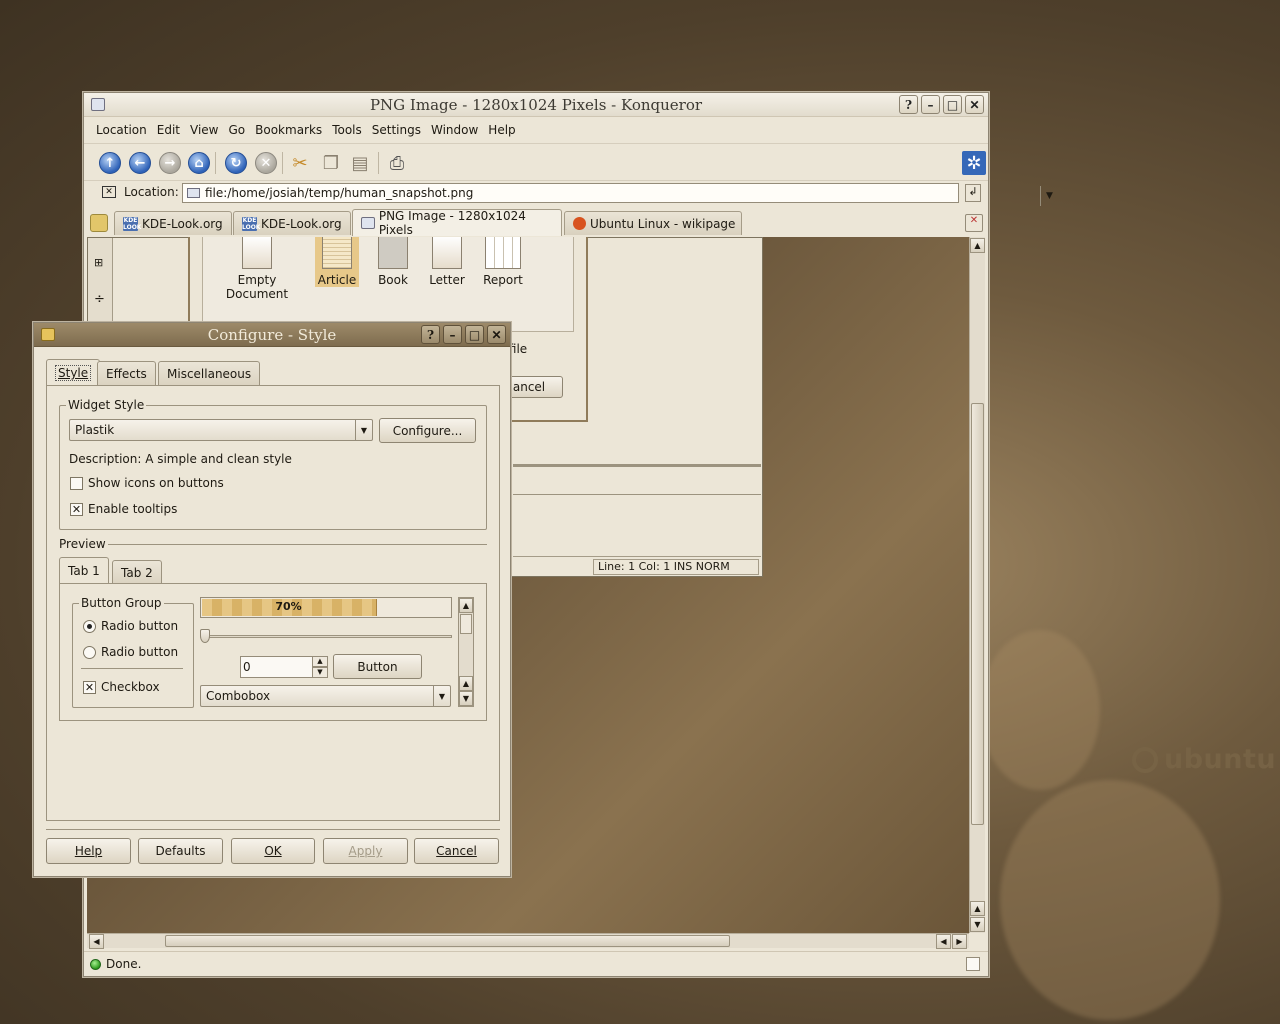 Image resolution: width=1280 pixels, height=1024 pixels. Describe the element at coordinates (466, 624) in the screenshot. I see `preview-scroll-thumb` at that location.